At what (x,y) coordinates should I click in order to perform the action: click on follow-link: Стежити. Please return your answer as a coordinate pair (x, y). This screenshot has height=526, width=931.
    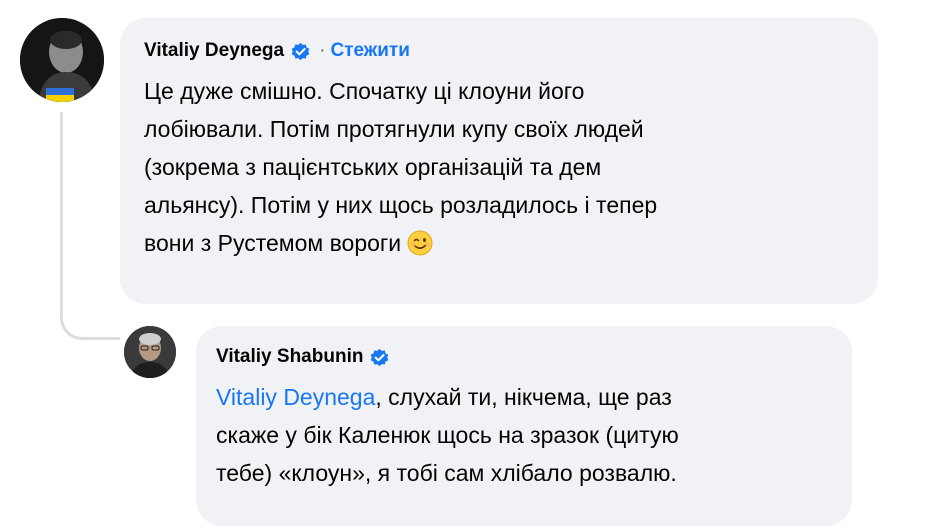
    Looking at the image, I should click on (369, 51).